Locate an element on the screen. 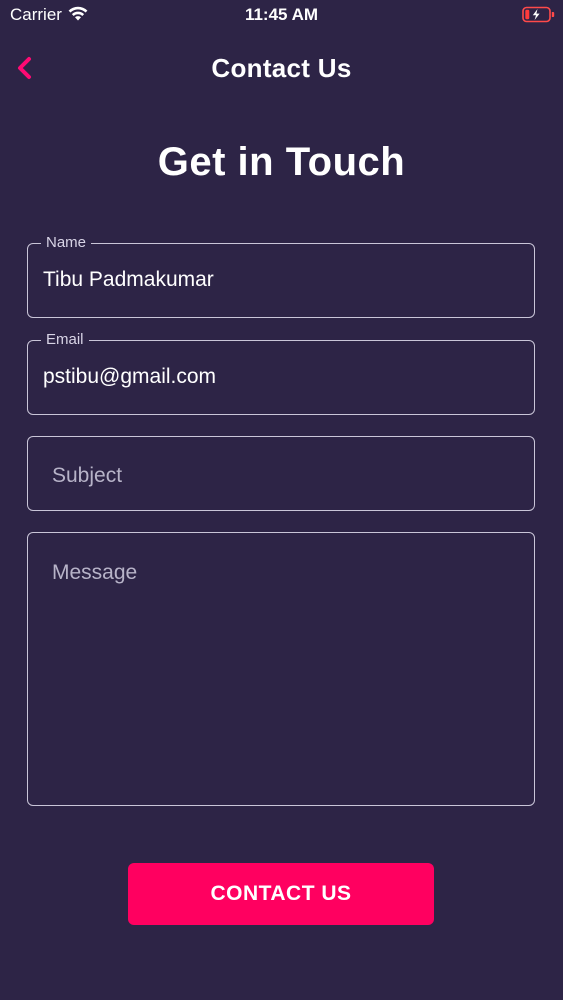 The height and width of the screenshot is (1000, 563). subject-field-placeholder: Subject is located at coordinates (87, 475).